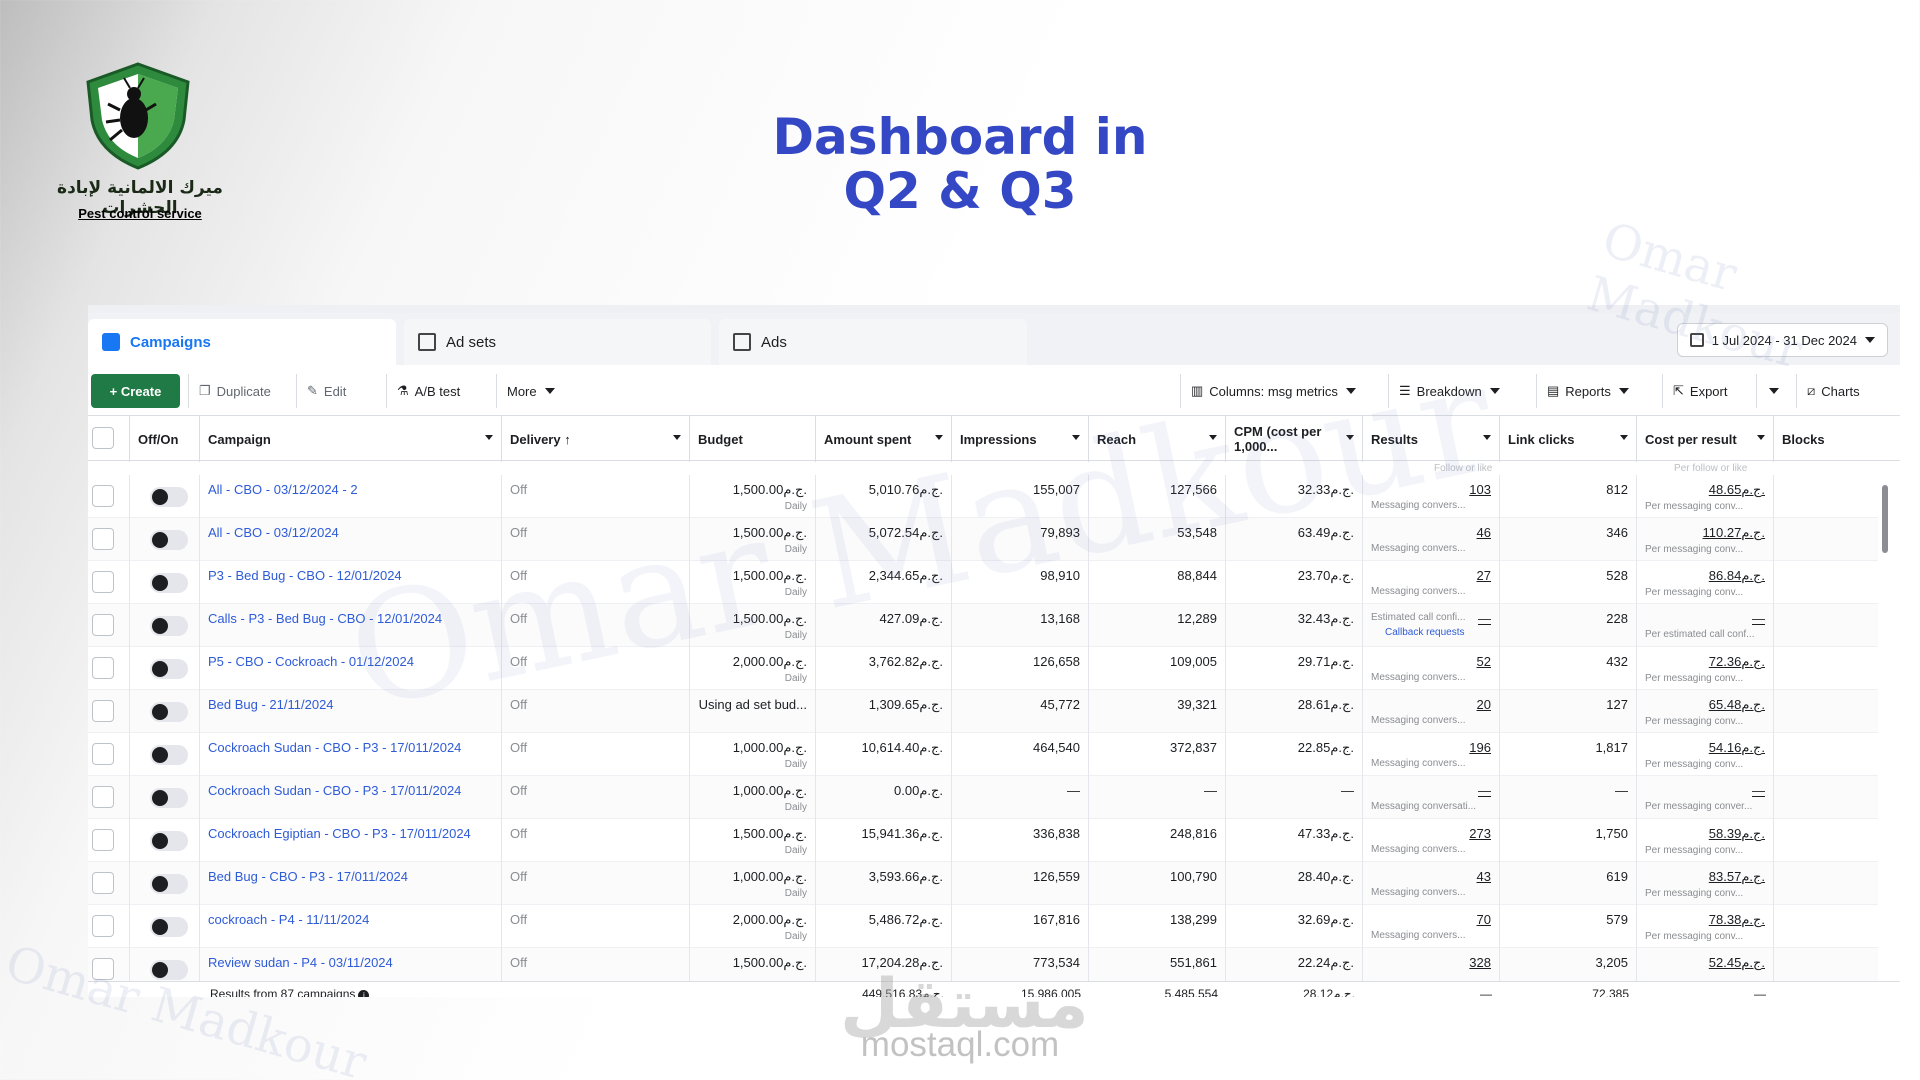 The width and height of the screenshot is (1920, 1080). What do you see at coordinates (1020, 625) in the screenshot?
I see `impressions-cell: 13,168` at bounding box center [1020, 625].